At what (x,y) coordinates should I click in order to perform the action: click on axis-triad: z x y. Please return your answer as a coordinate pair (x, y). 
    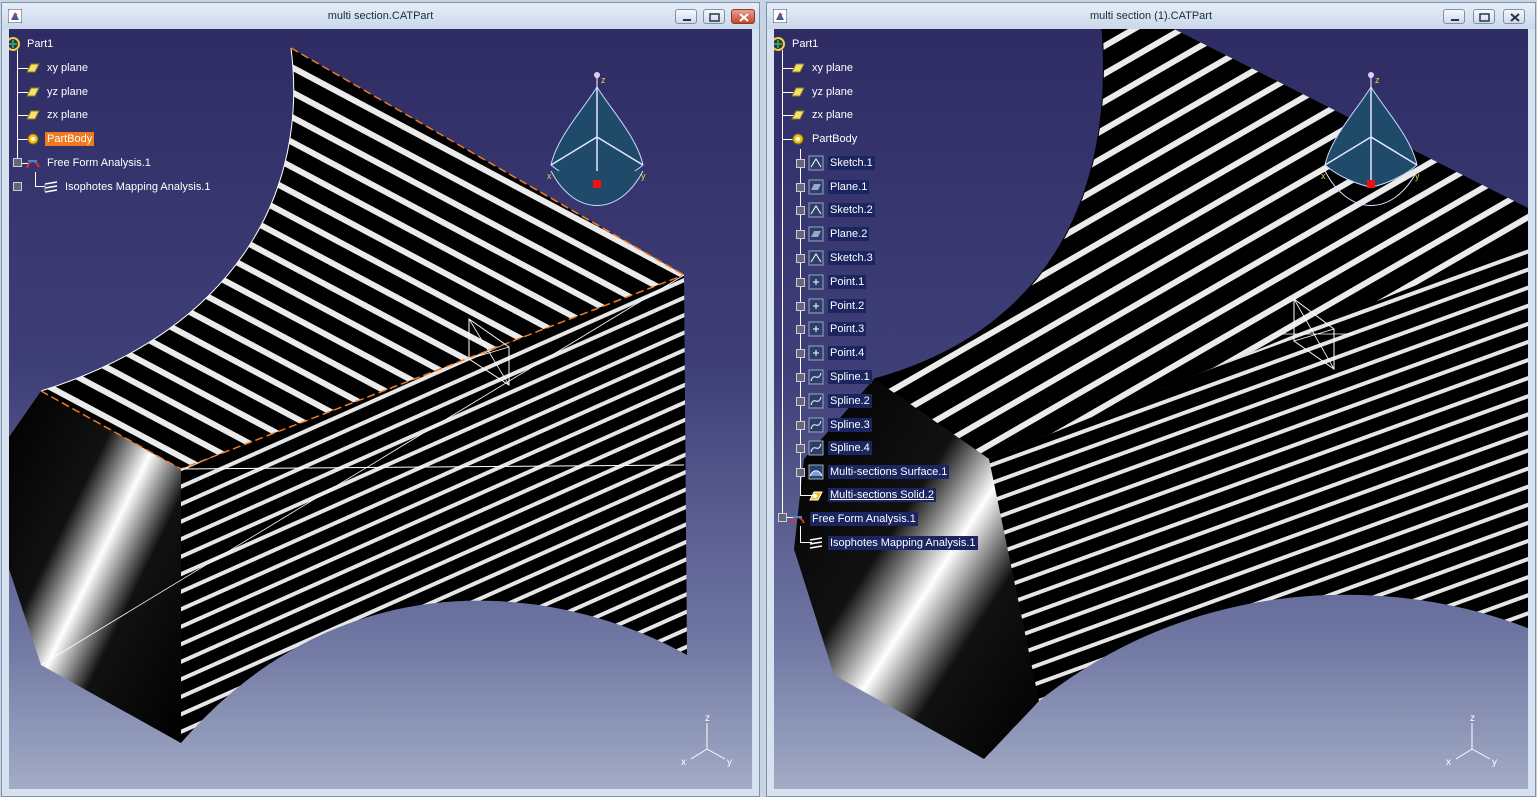
    Looking at the image, I should click on (1471, 740).